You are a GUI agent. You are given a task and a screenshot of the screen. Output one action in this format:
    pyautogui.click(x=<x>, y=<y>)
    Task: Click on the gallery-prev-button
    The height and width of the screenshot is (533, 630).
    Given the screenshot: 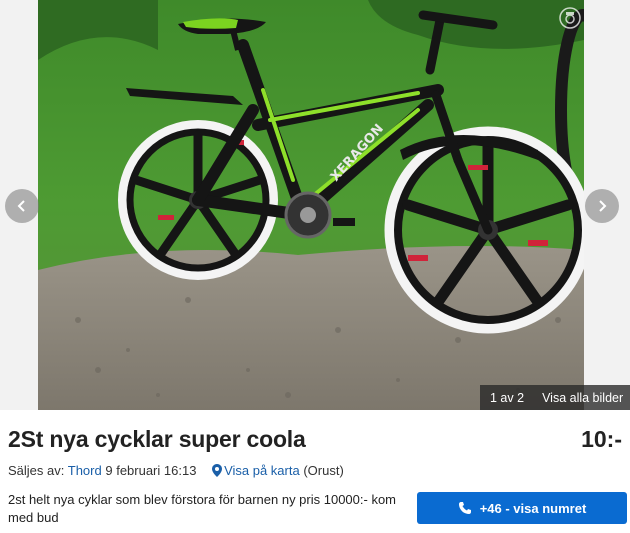 What is the action you would take?
    pyautogui.click(x=22, y=206)
    